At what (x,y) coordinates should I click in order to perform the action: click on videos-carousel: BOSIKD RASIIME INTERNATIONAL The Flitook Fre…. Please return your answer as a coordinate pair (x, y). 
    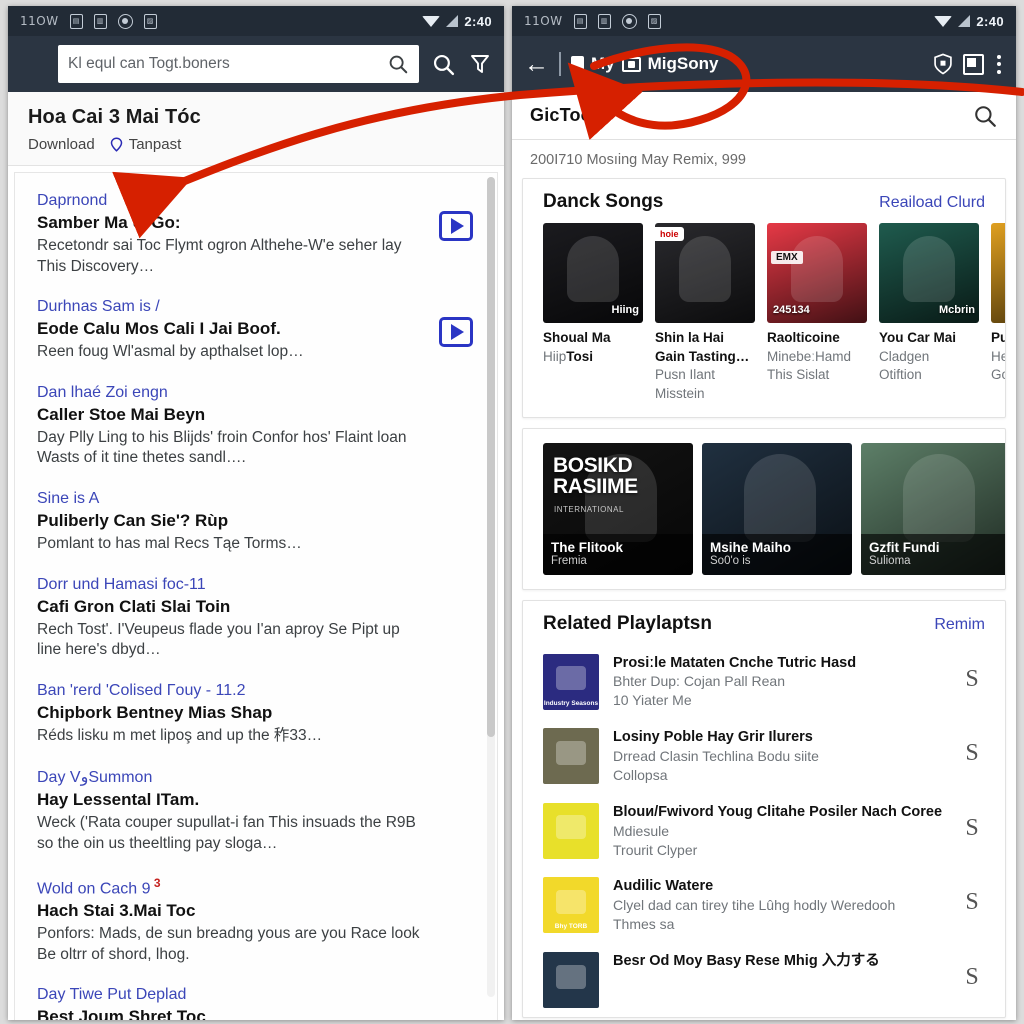
    Looking at the image, I should click on (764, 508).